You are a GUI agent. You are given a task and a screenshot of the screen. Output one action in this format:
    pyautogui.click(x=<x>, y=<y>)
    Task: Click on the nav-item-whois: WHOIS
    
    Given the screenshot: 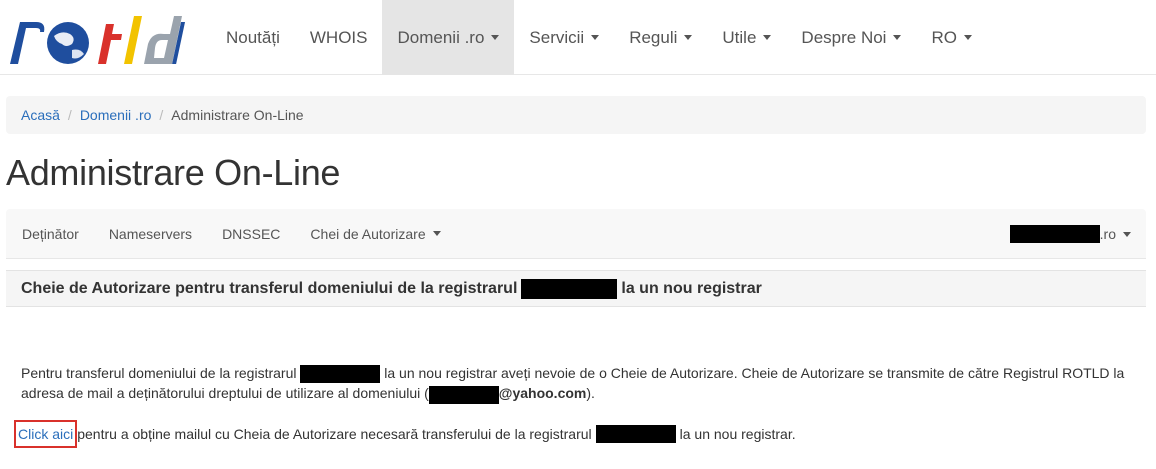 What is the action you would take?
    pyautogui.click(x=339, y=37)
    